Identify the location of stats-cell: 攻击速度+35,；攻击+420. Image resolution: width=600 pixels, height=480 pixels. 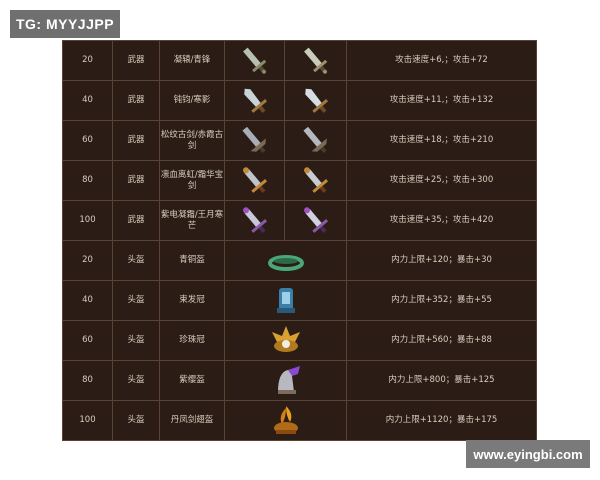
(441, 220).